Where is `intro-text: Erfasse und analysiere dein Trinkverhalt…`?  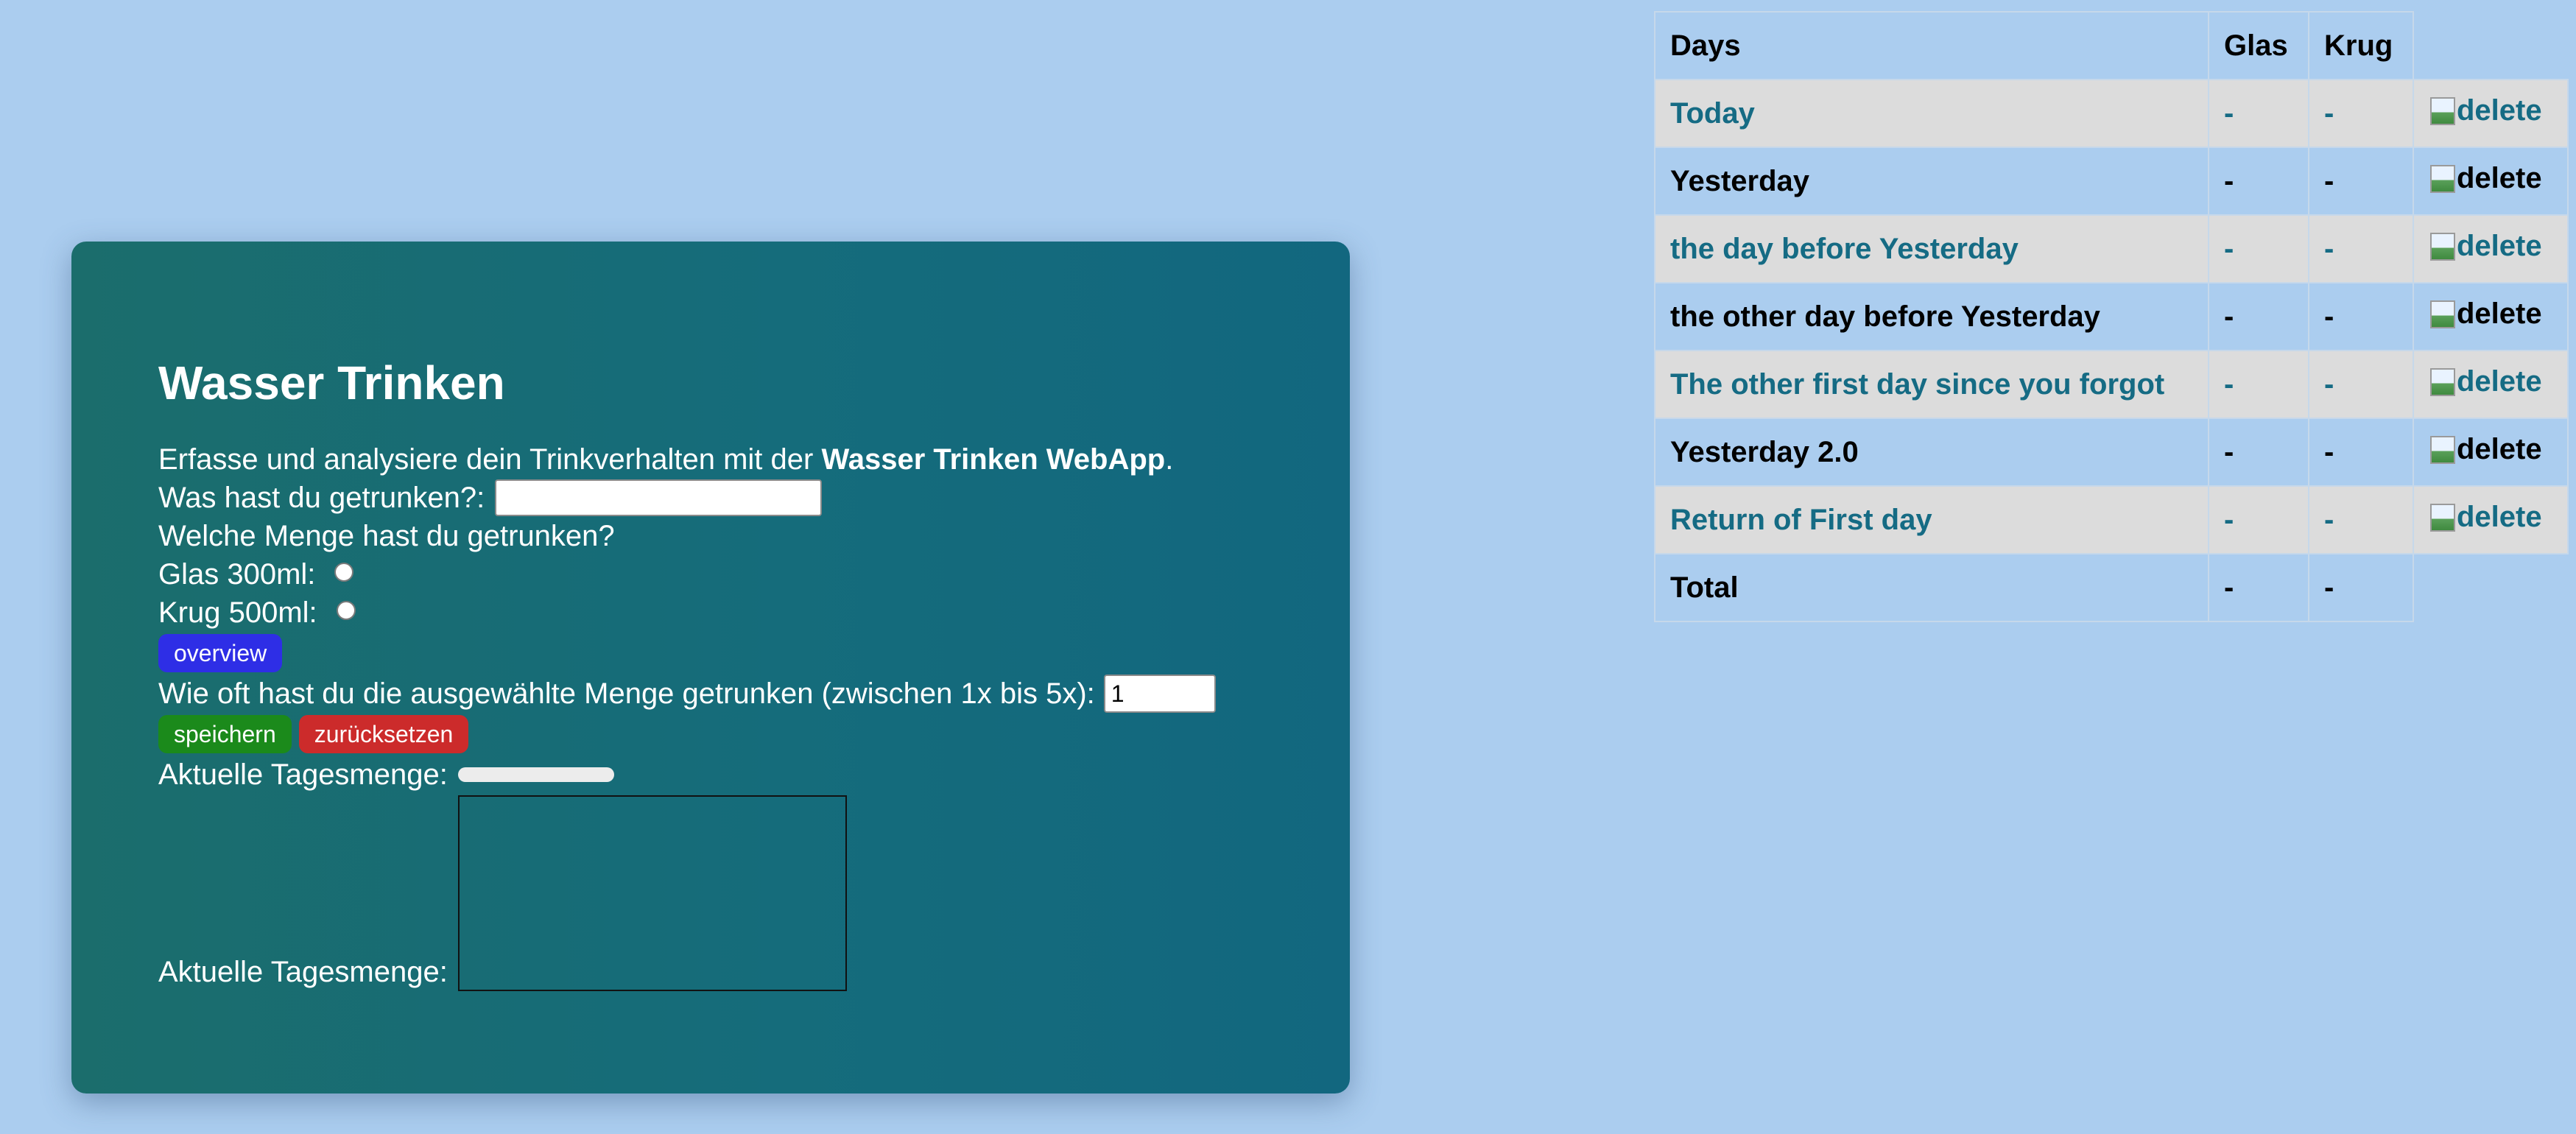 intro-text: Erfasse und analysiere dein Trinkverhalt… is located at coordinates (732, 459).